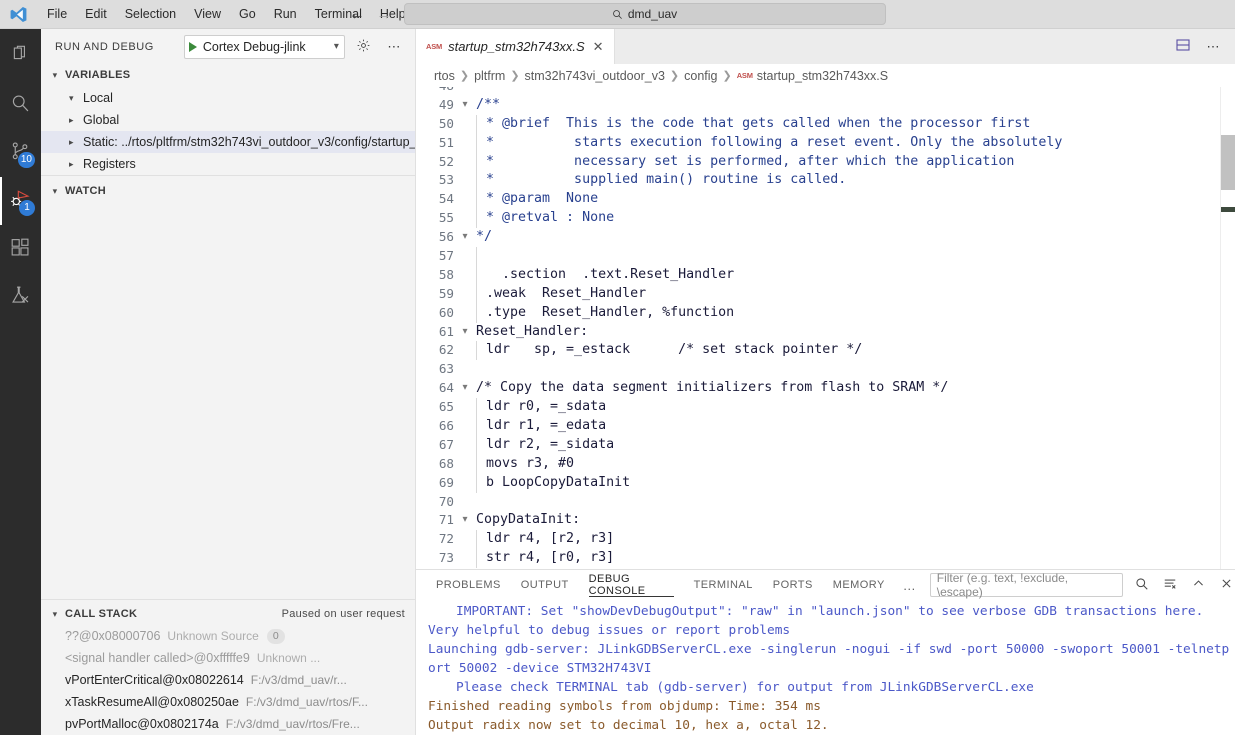 The width and height of the screenshot is (1235, 735). What do you see at coordinates (825, 520) in the screenshot?
I see `code-line: 71 ▾ CopyDataInit:` at bounding box center [825, 520].